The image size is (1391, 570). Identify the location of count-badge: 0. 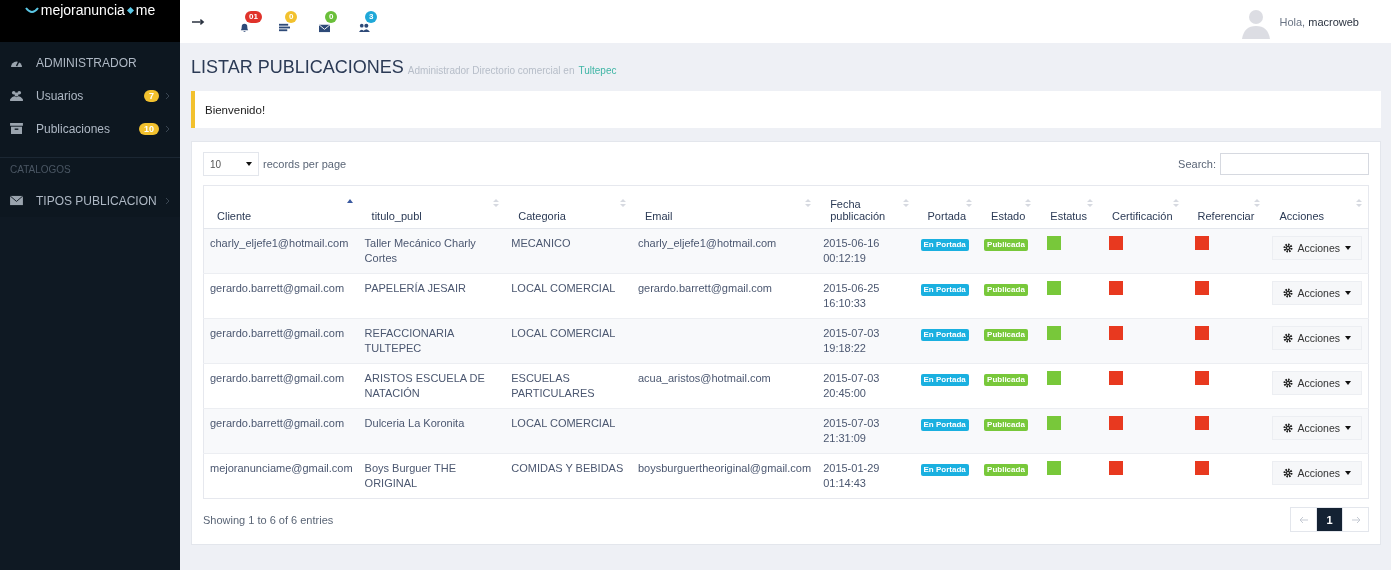
(291, 16).